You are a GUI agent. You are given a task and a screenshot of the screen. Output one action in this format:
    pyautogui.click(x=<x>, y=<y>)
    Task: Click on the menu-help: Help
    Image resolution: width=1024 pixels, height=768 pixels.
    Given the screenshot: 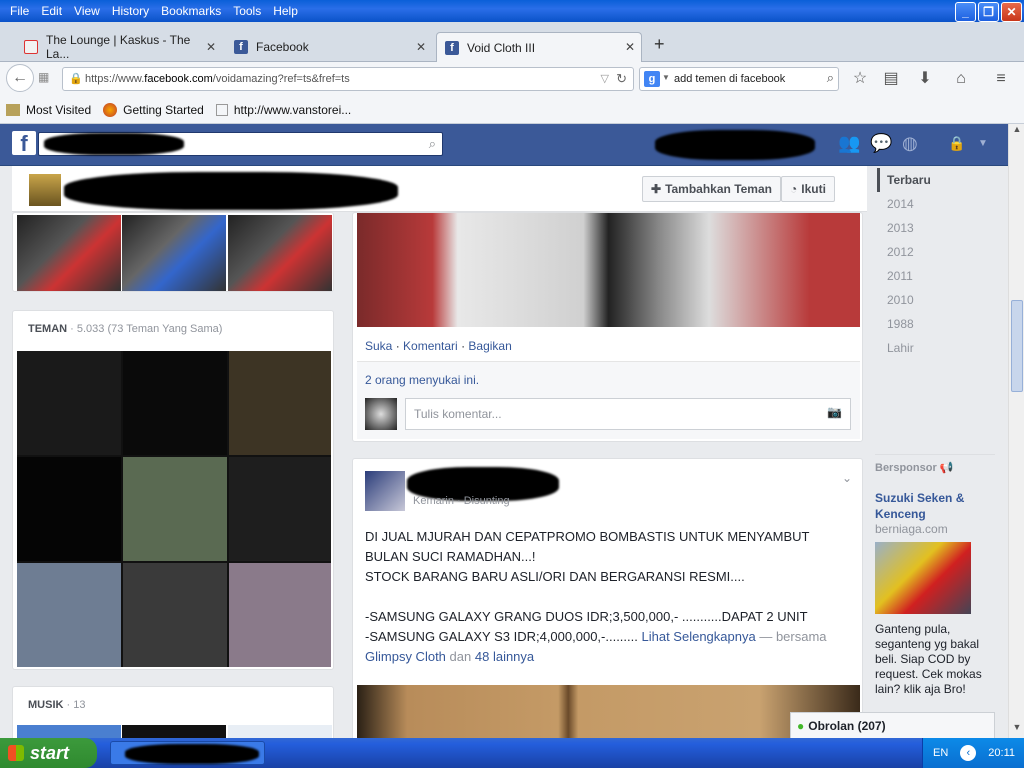 What is the action you would take?
    pyautogui.click(x=285, y=11)
    